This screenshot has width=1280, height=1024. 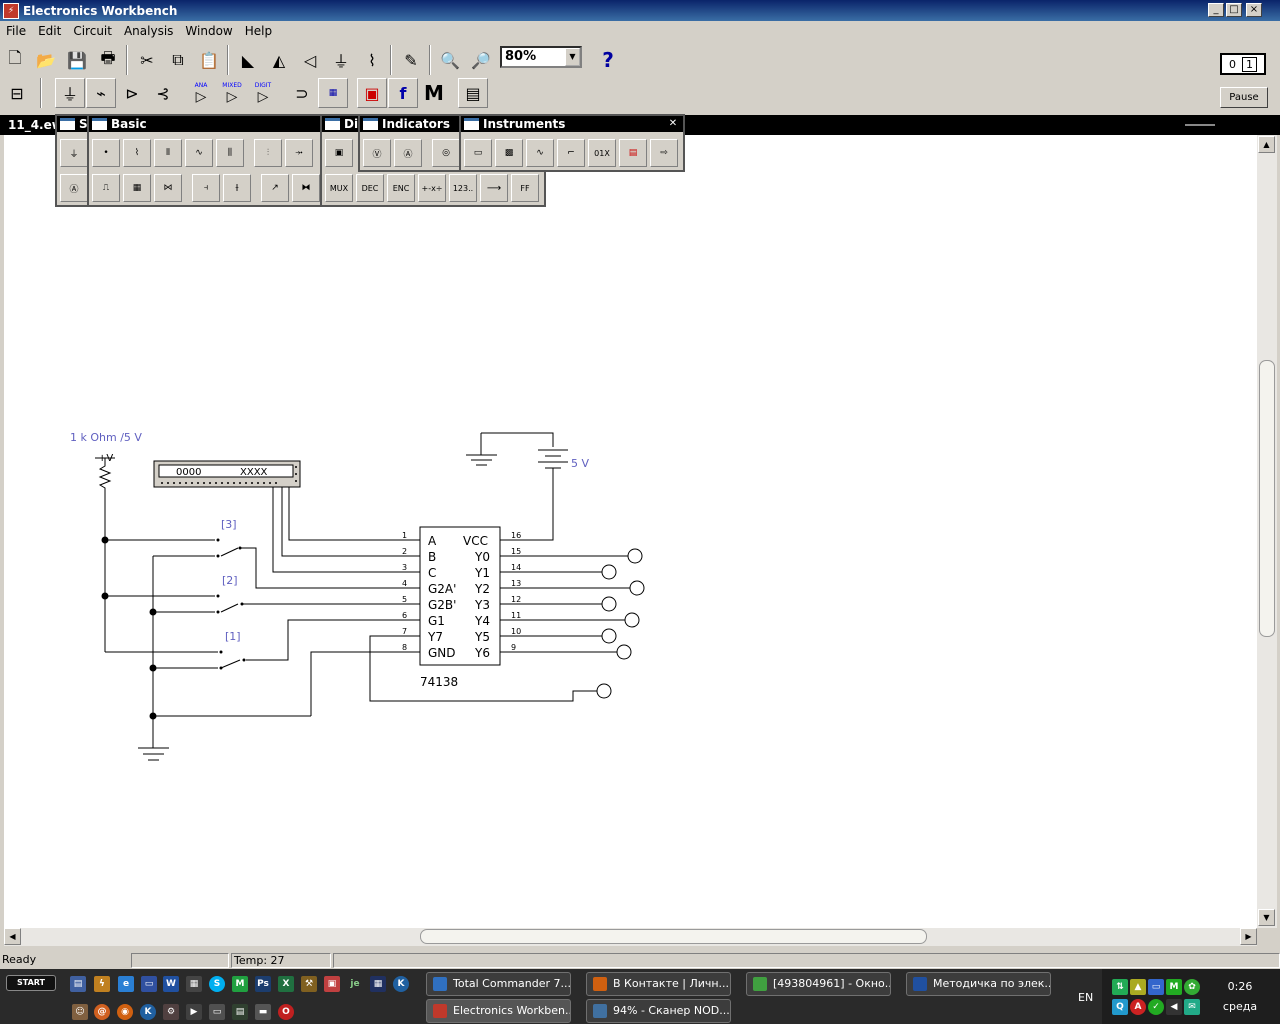 What do you see at coordinates (205, 124) in the screenshot?
I see `basic-palette-title: Basic` at bounding box center [205, 124].